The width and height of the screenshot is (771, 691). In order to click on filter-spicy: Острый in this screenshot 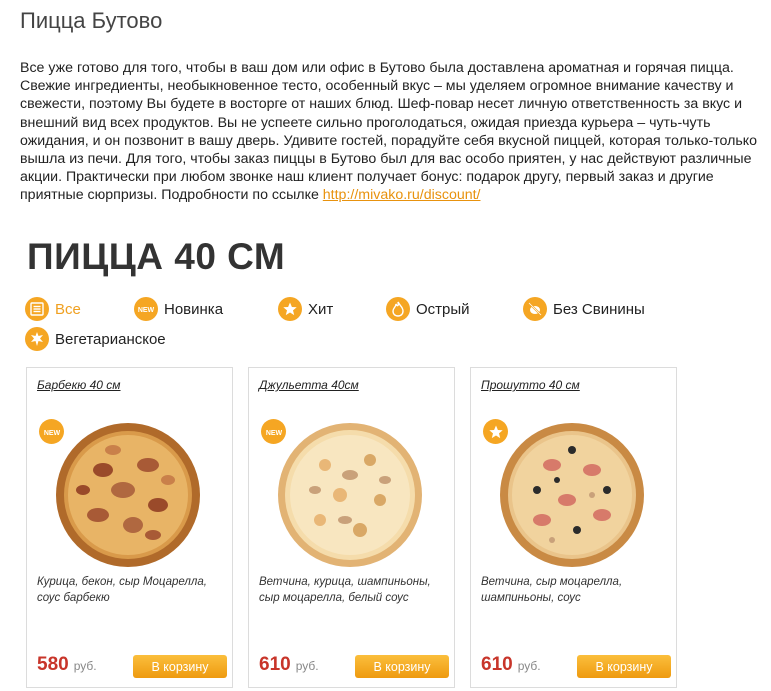, I will do `click(428, 309)`.